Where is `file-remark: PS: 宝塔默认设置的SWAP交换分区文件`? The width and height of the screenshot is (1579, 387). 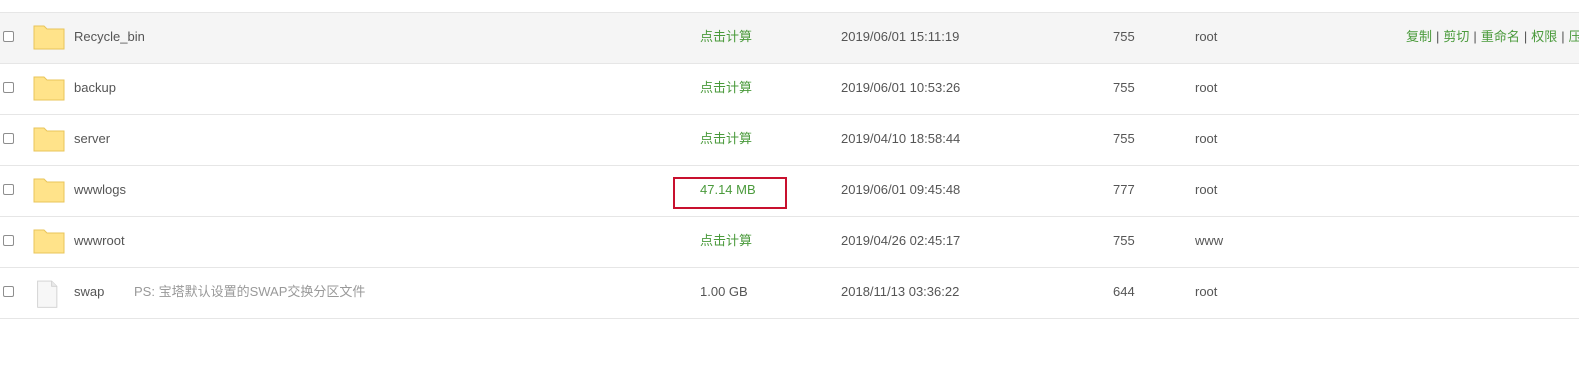 file-remark: PS: 宝塔默认设置的SWAP交换分区文件 is located at coordinates (250, 291).